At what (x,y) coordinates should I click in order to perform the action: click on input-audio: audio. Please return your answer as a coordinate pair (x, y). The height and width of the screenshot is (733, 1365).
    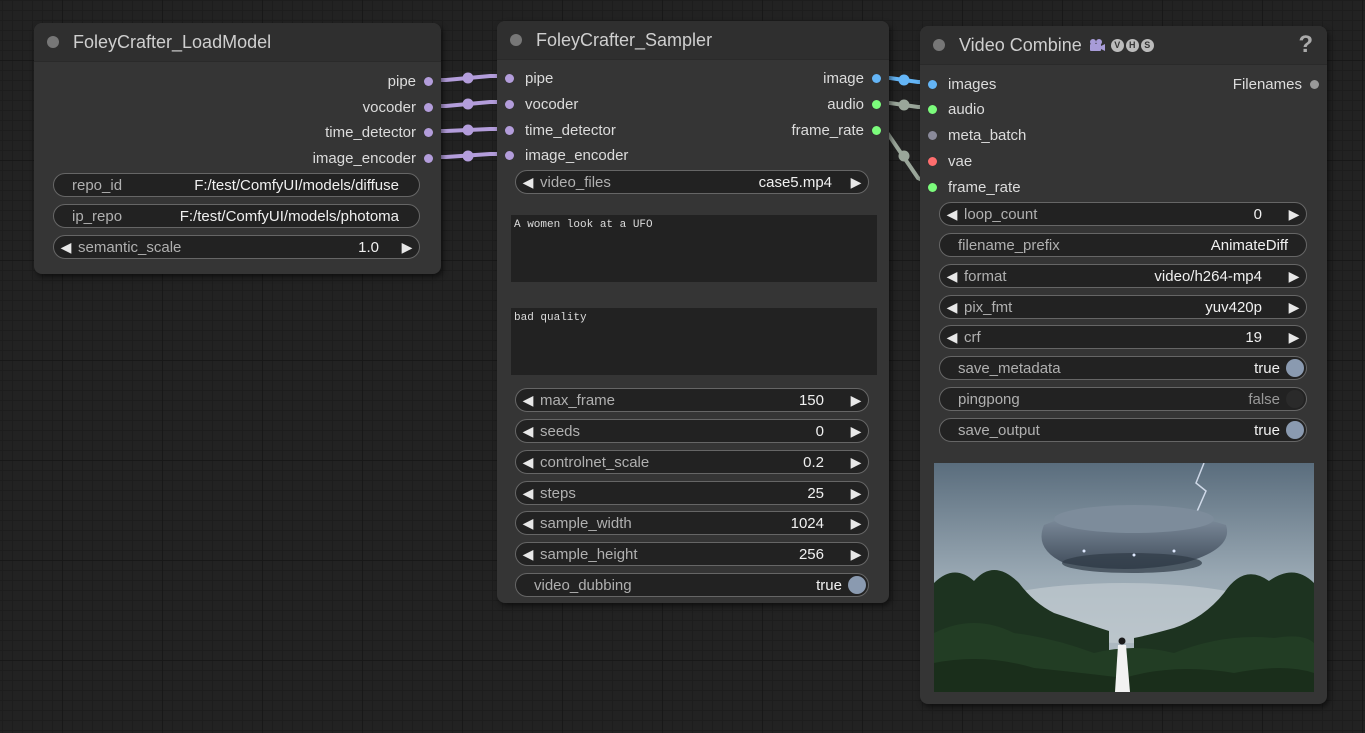
    Looking at the image, I should click on (956, 109).